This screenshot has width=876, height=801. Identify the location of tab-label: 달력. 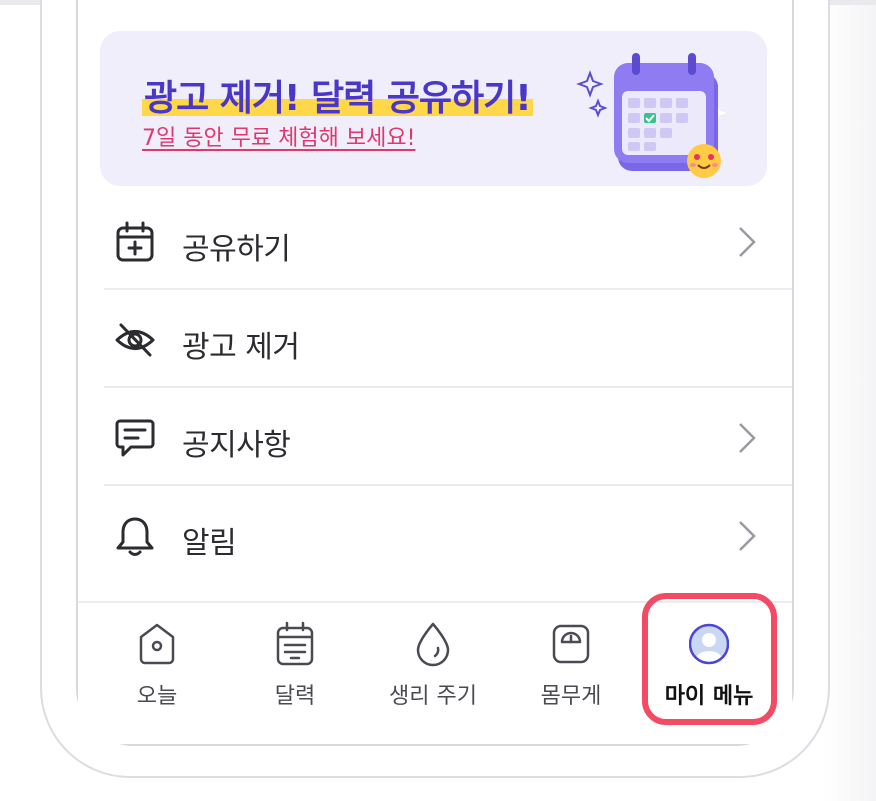
(295, 696).